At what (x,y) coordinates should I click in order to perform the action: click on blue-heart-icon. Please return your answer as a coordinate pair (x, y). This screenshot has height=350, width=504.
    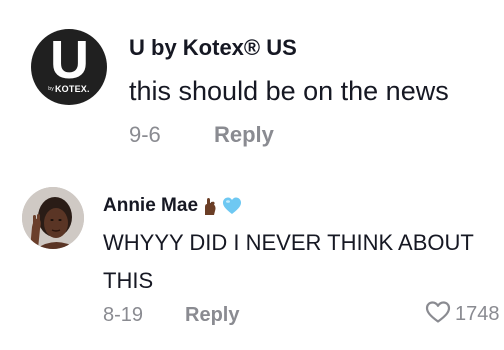
    Looking at the image, I should click on (232, 206).